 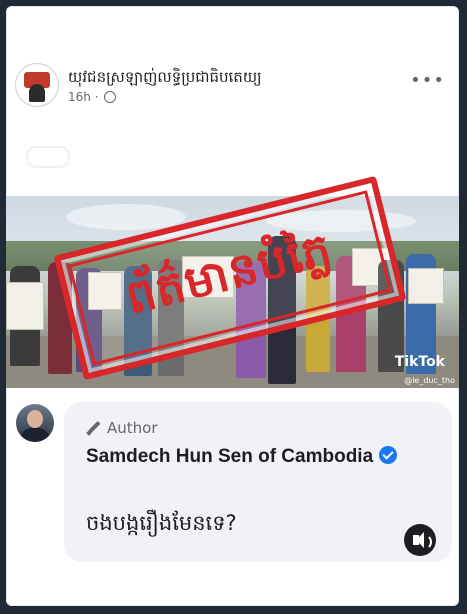 I want to click on post-header: យុវជនស្រឡាញ់លទ្ធិប្រជាធិបតេយ្យ 16h · •••, so click(x=230, y=89).